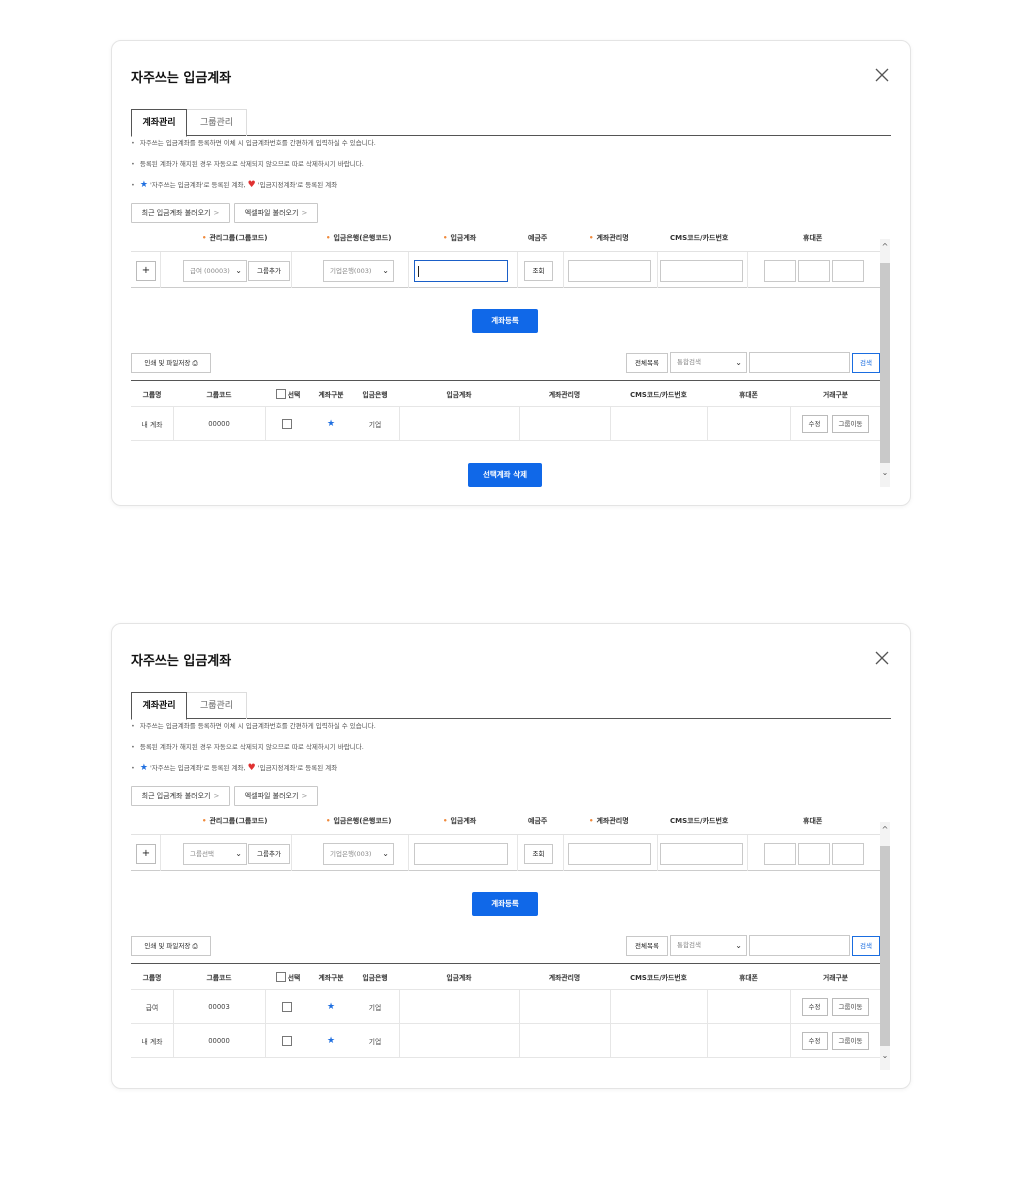  Describe the element at coordinates (215, 854) in the screenshot. I see `group-select: 그룹선택 ⌄` at that location.